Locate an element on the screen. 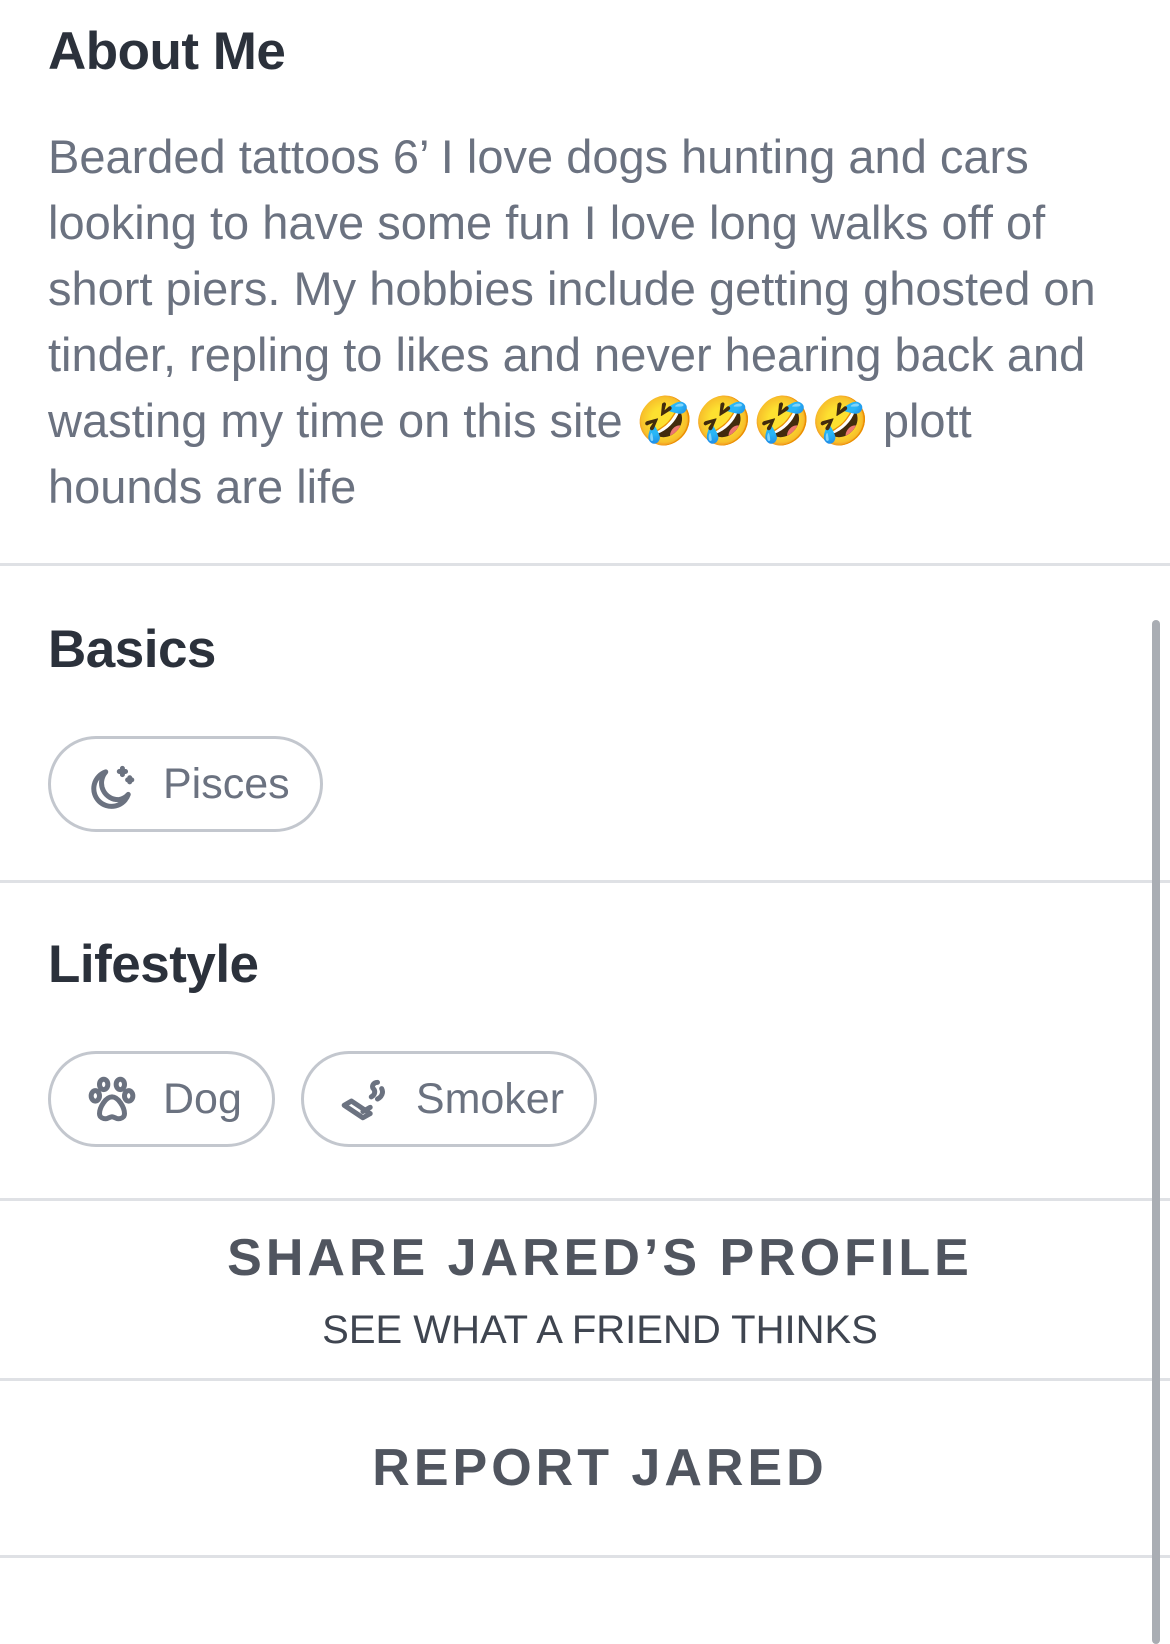 This screenshot has width=1170, height=1644. chip-pisces: Pisces is located at coordinates (185, 784).